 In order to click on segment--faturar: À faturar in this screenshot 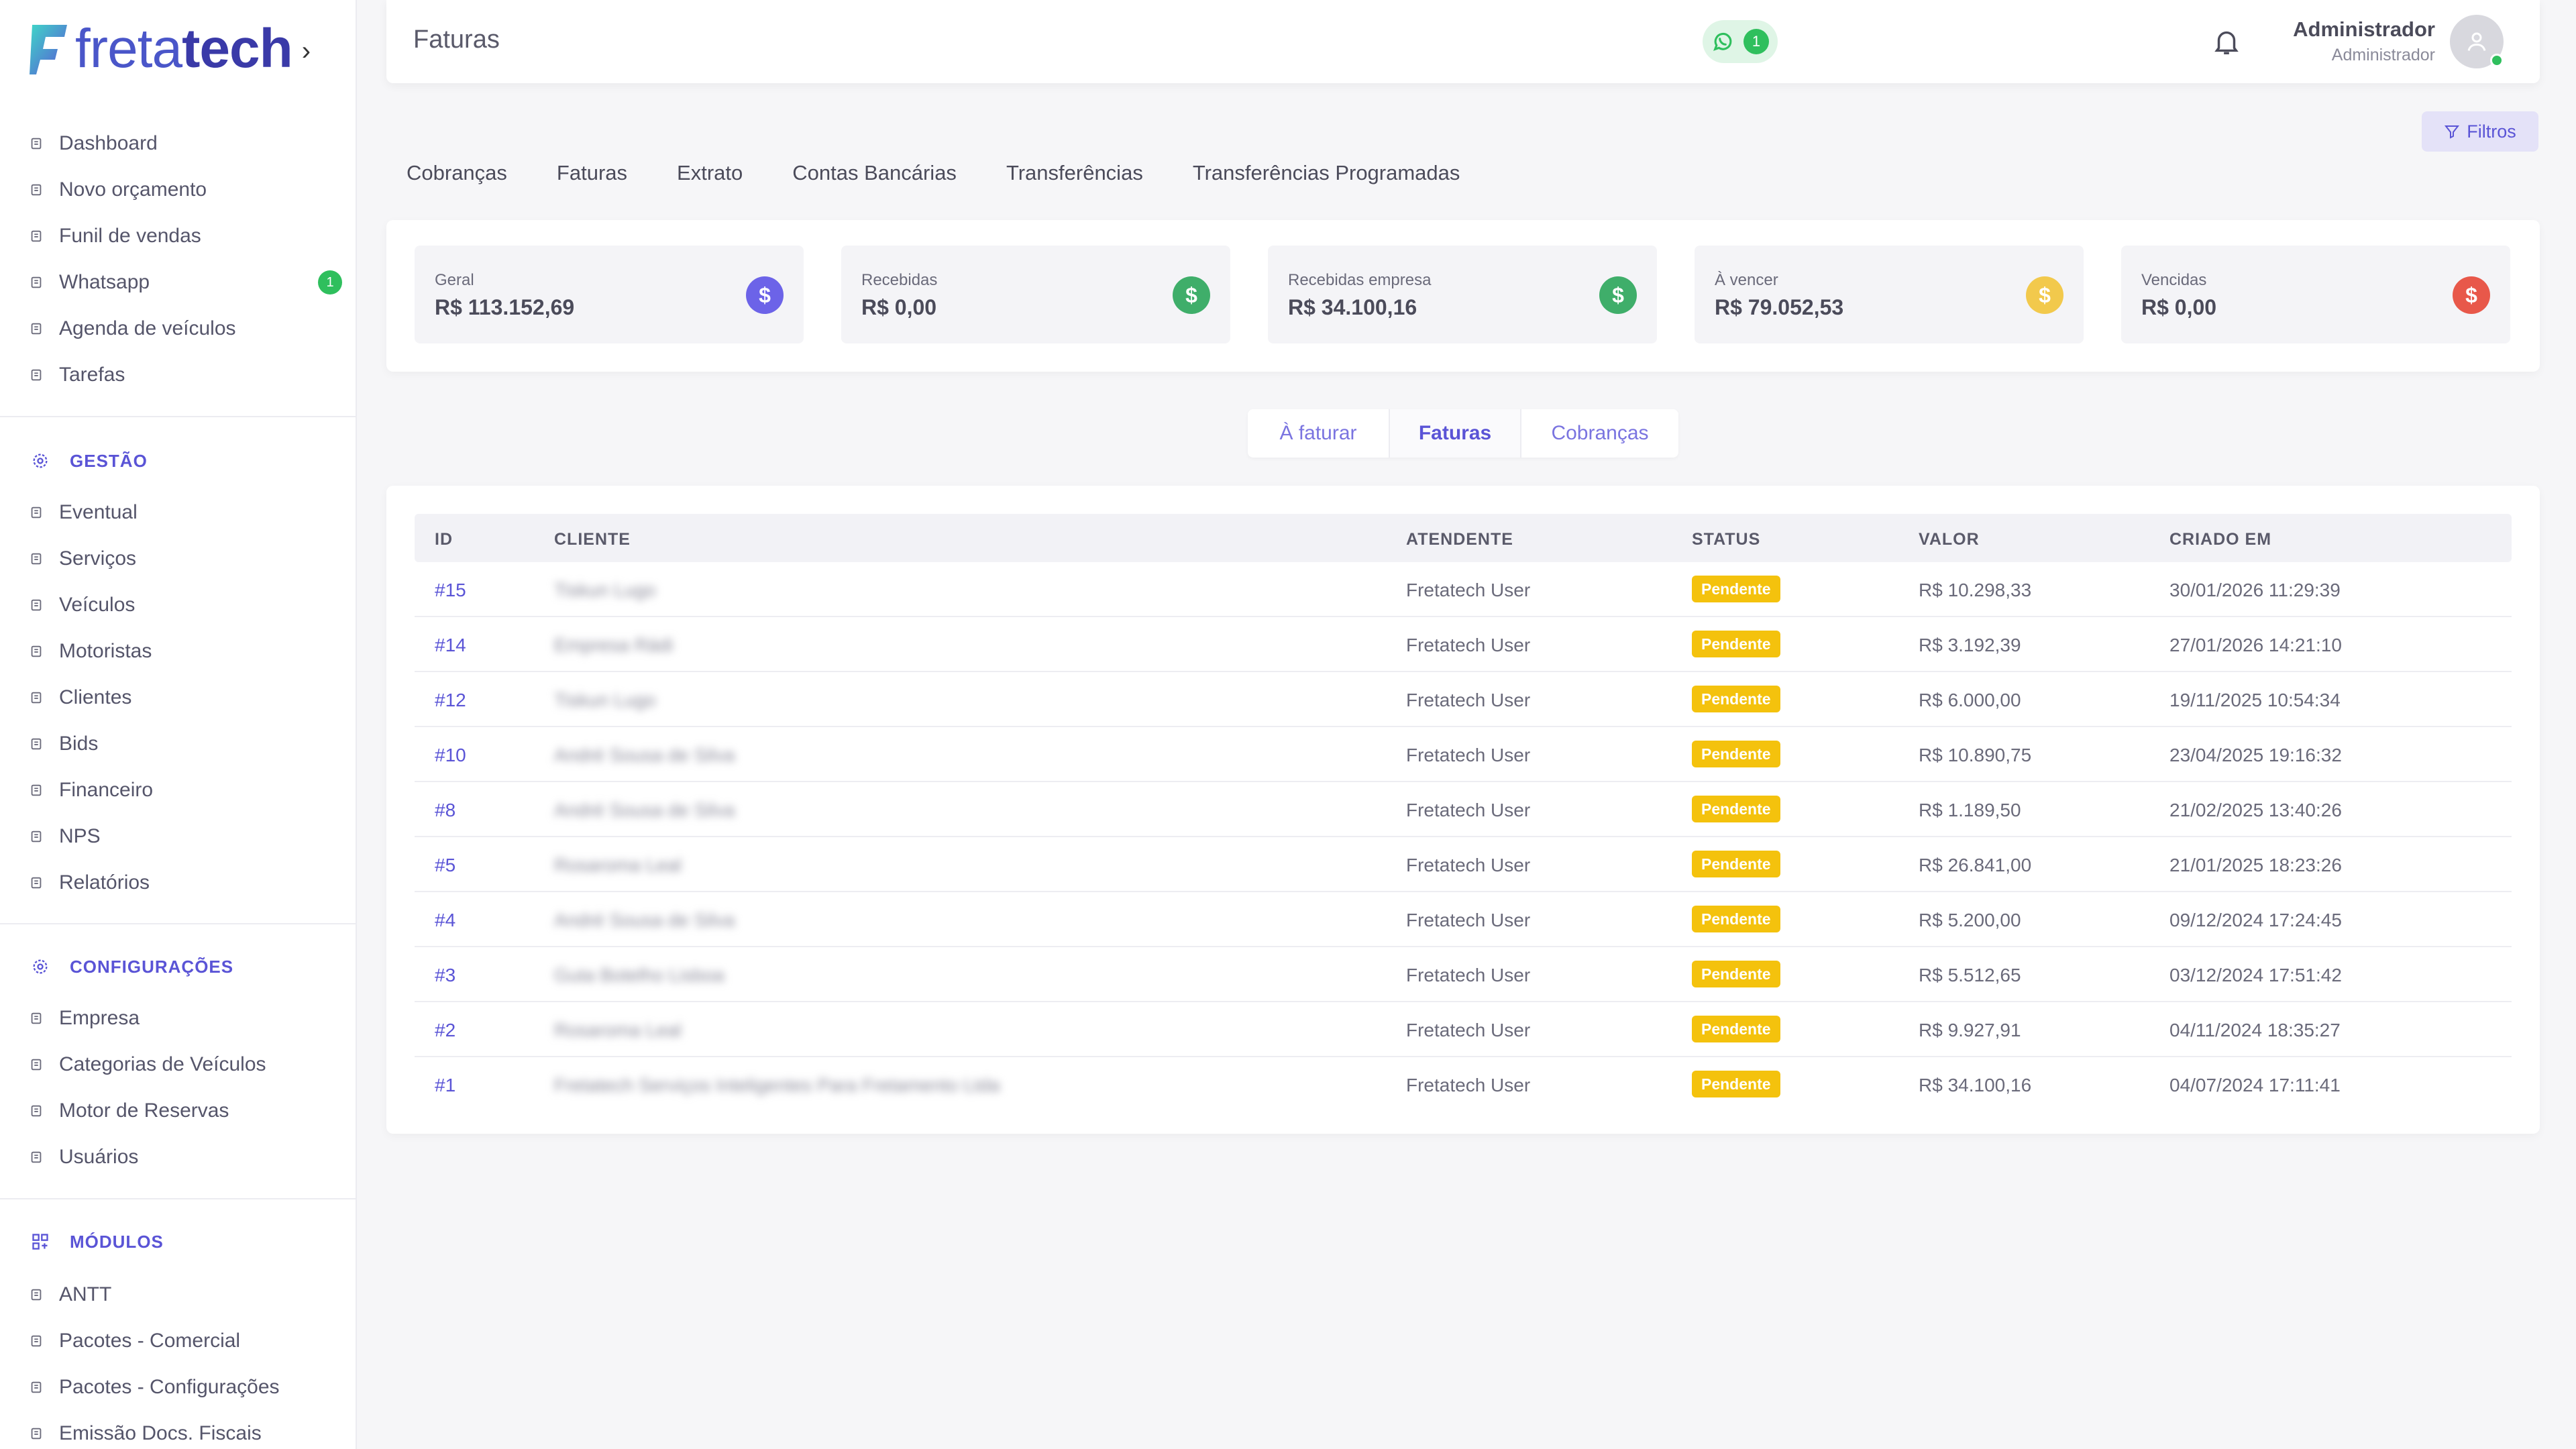, I will do `click(1319, 433)`.